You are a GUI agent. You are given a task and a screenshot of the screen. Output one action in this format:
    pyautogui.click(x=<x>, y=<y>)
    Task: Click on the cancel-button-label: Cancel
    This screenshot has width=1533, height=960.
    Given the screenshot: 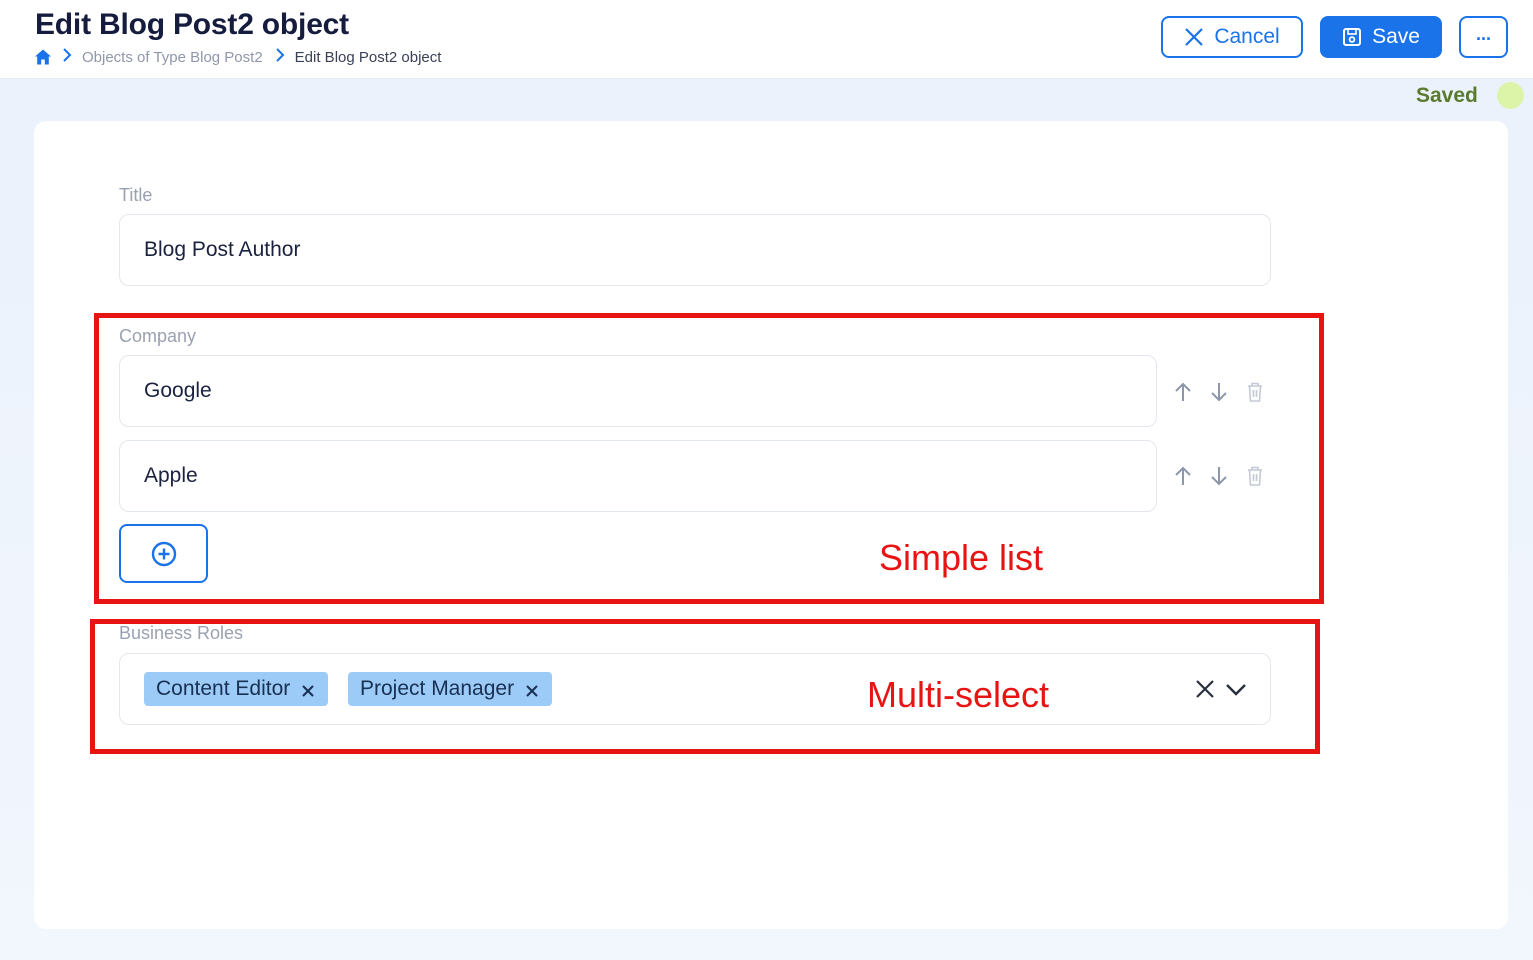 What is the action you would take?
    pyautogui.click(x=1247, y=36)
    